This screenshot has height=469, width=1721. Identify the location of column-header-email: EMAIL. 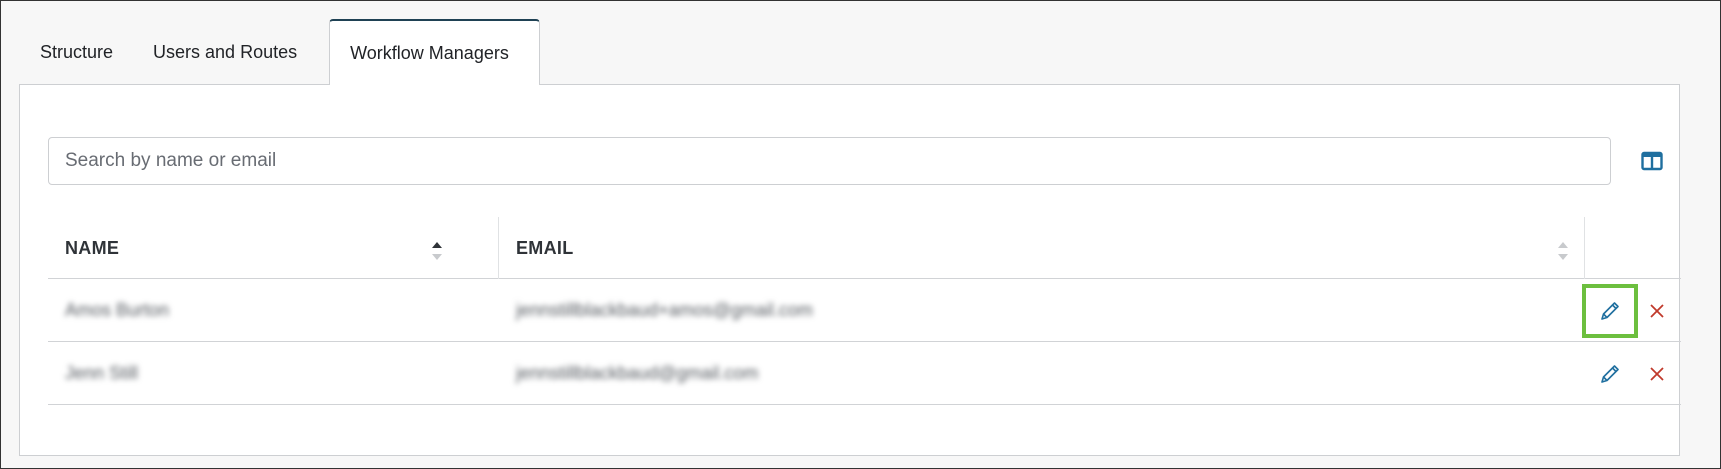
(1042, 248).